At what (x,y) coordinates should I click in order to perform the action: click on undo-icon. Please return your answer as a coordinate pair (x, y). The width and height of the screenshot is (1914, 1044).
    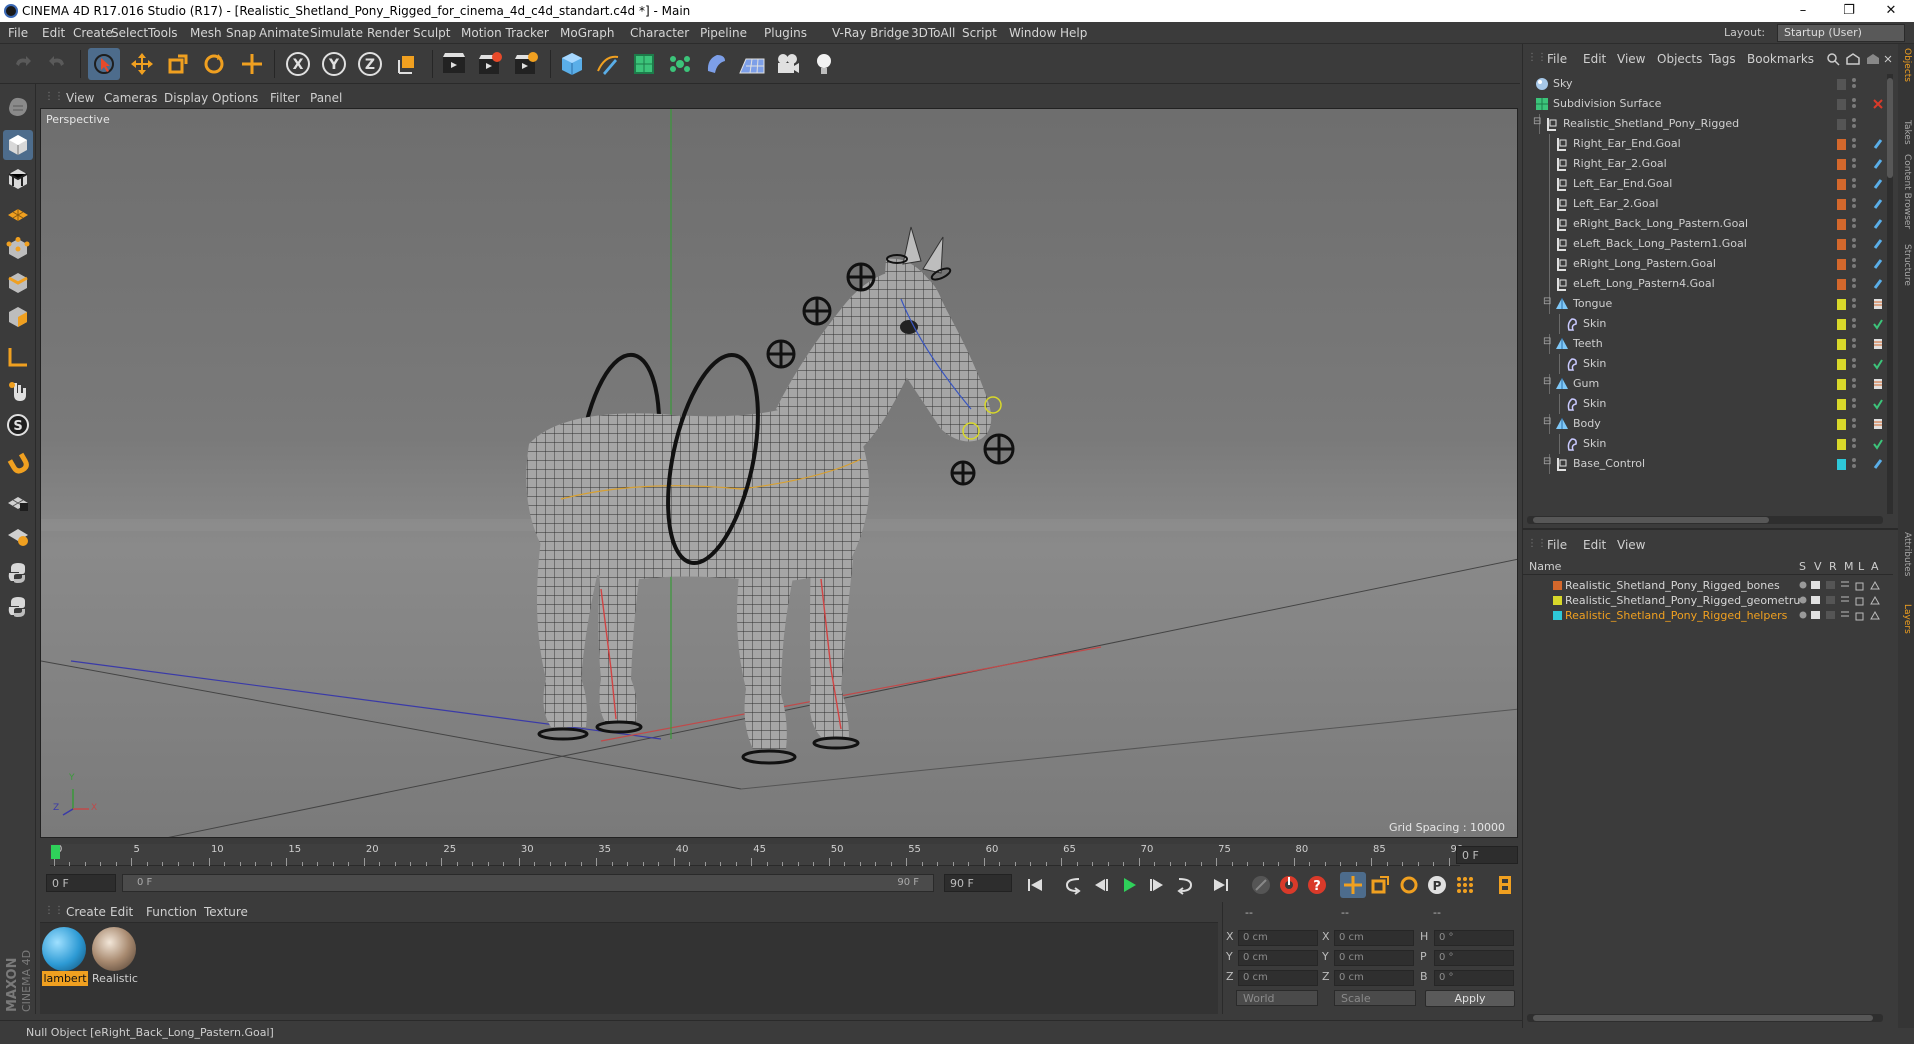
    Looking at the image, I should click on (22, 64).